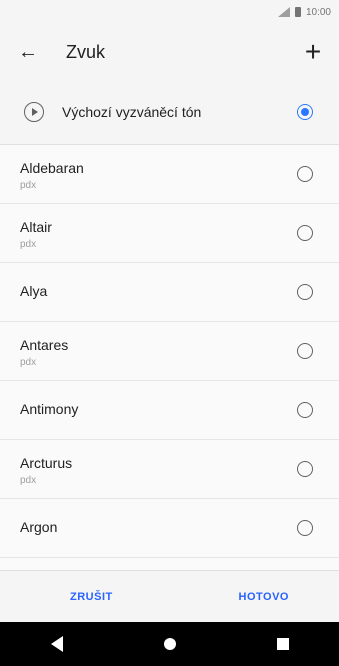 Image resolution: width=339 pixels, height=666 pixels. I want to click on ringtone-name: Altair, so click(36, 227).